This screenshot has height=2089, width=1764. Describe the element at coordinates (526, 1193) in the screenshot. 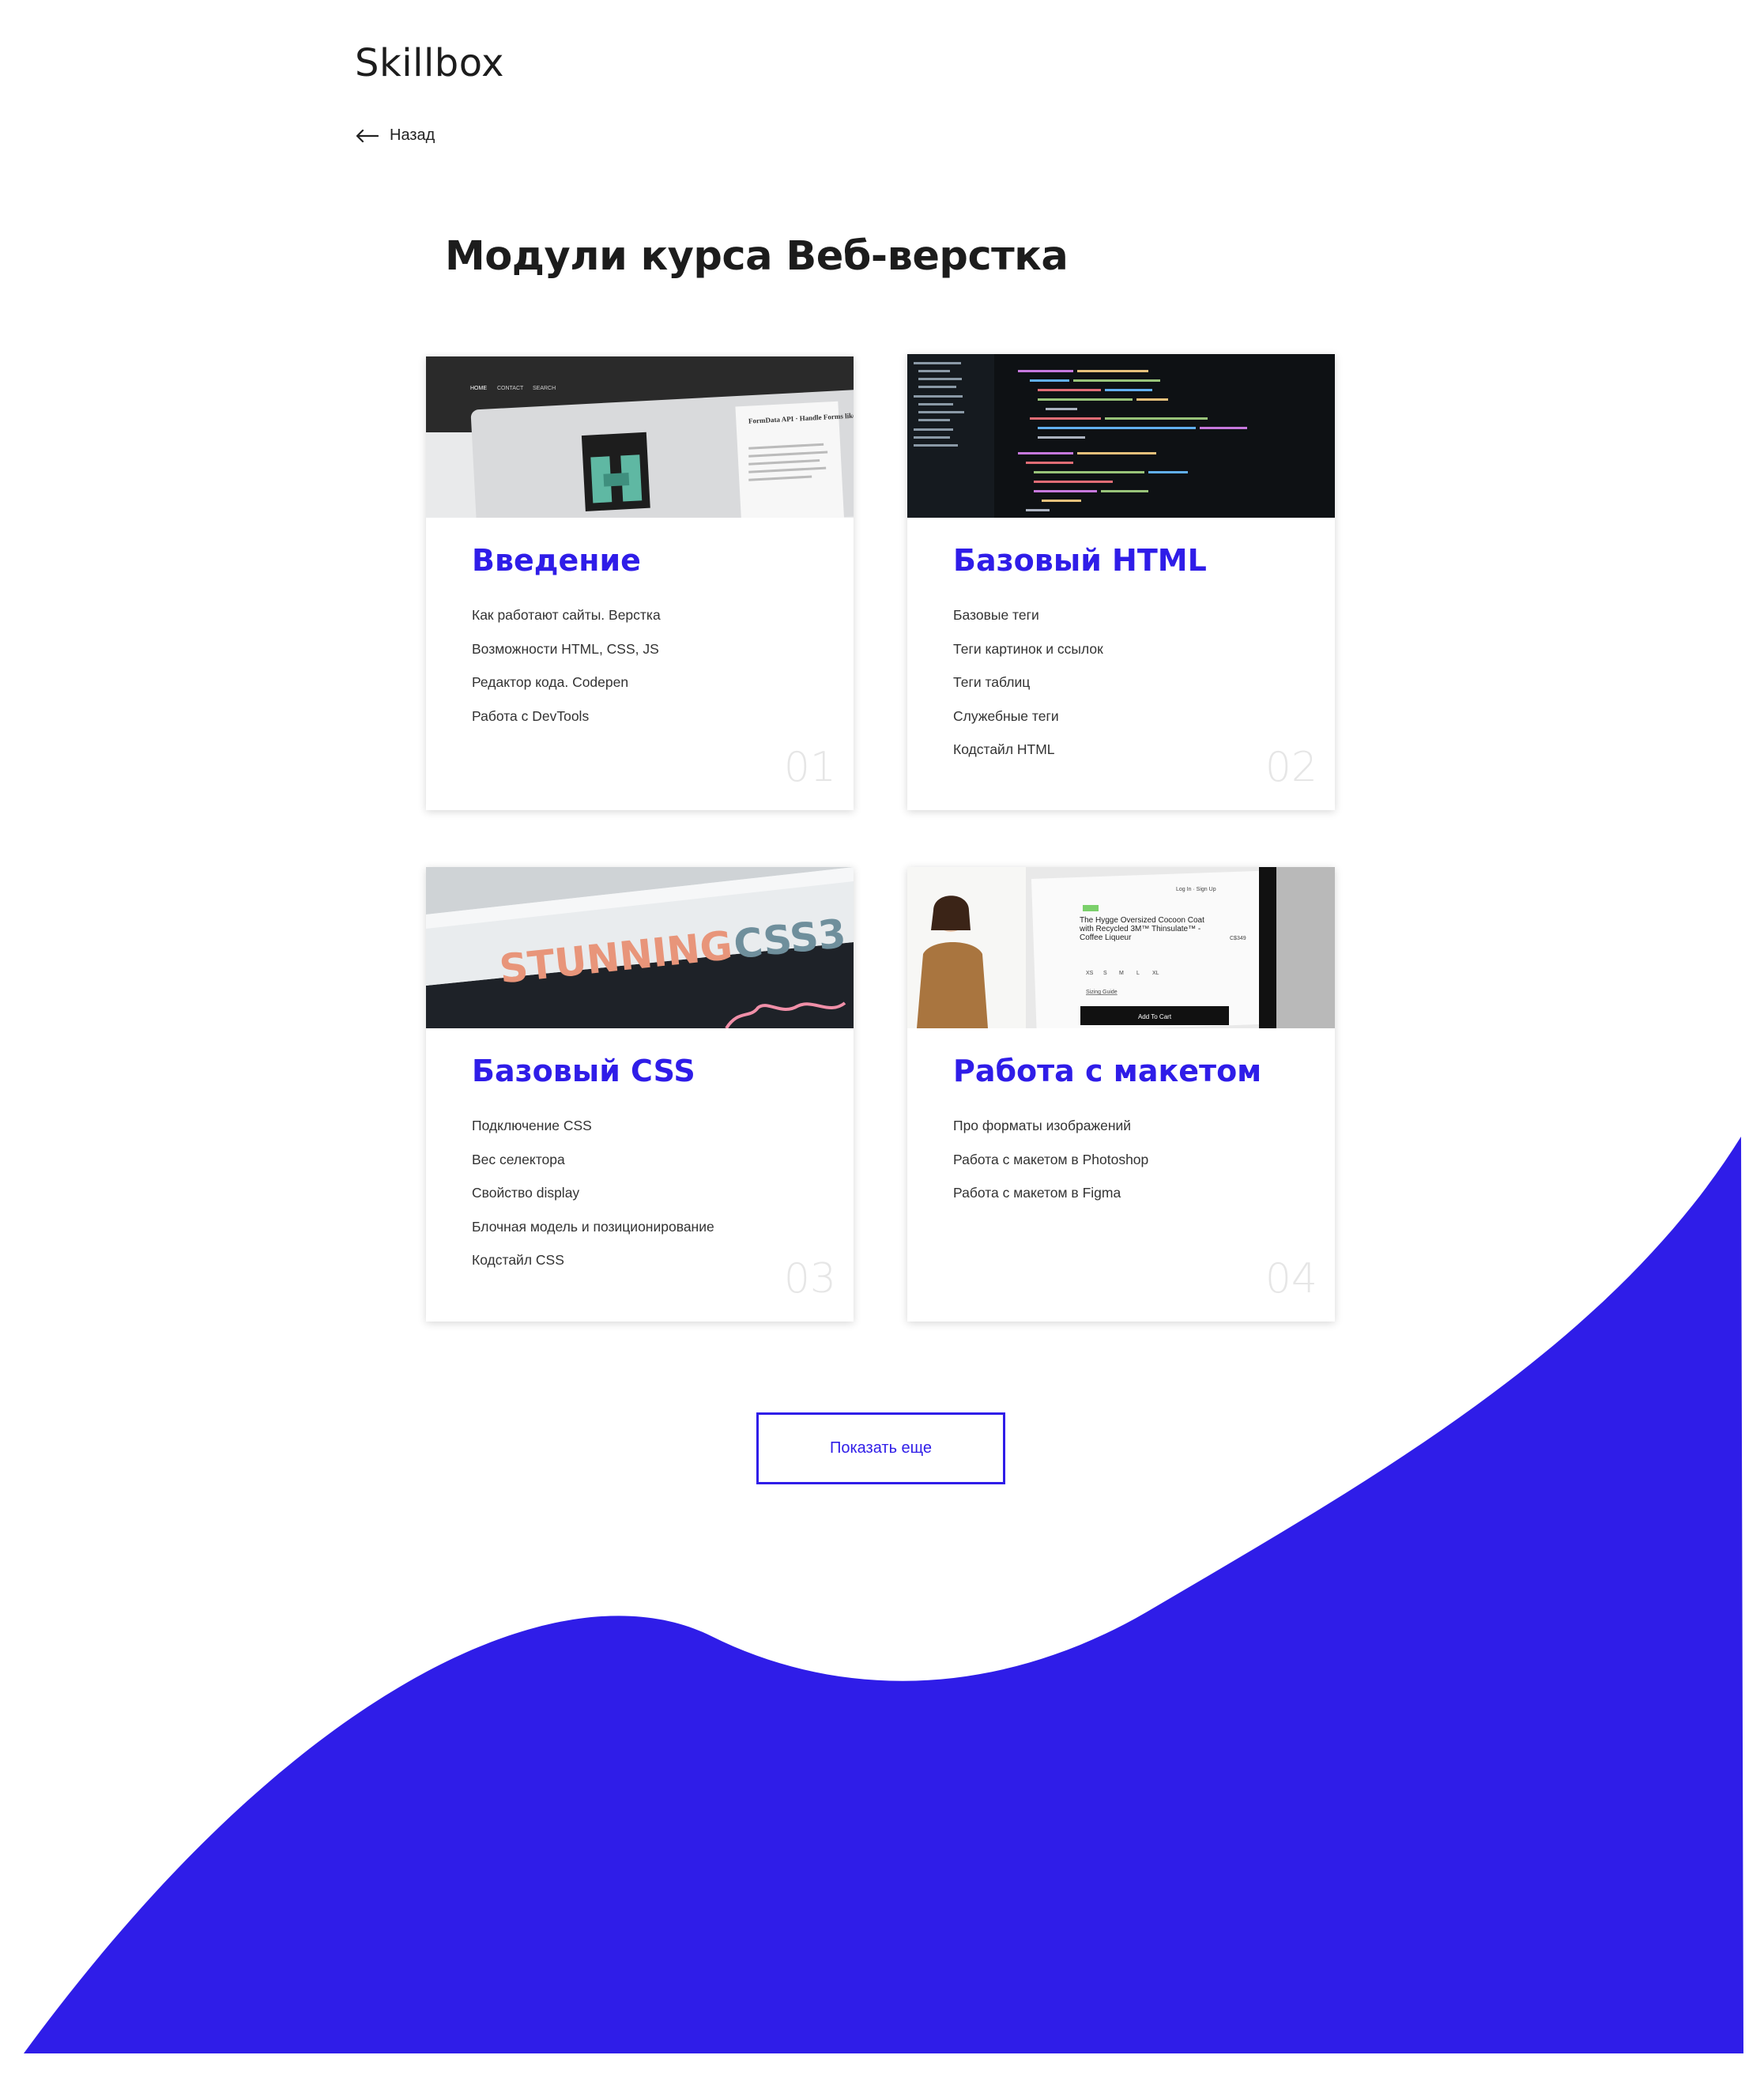

I see `list-item: Свойство display` at that location.